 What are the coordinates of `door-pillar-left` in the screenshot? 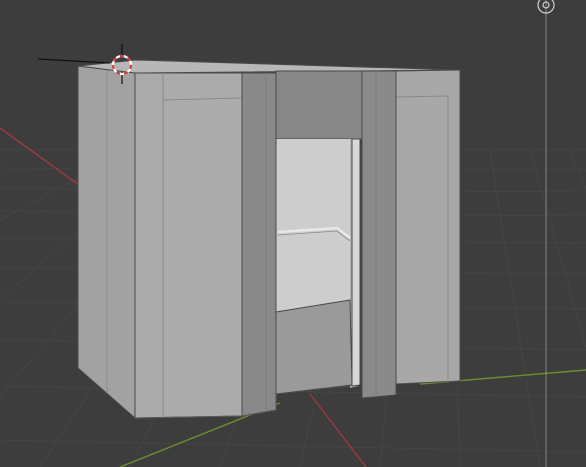 It's located at (259, 244).